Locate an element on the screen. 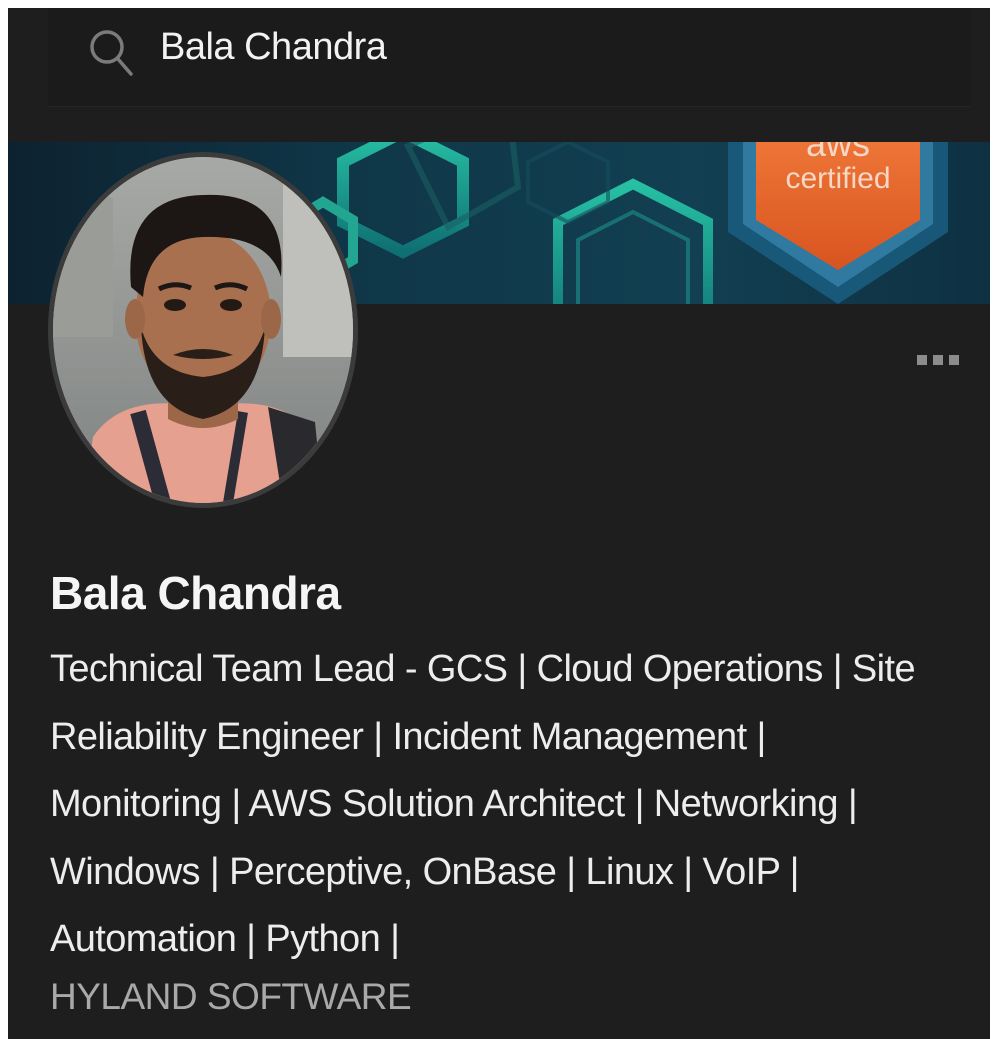 Image resolution: width=998 pixels, height=1039 pixels. avatar is located at coordinates (203, 330).